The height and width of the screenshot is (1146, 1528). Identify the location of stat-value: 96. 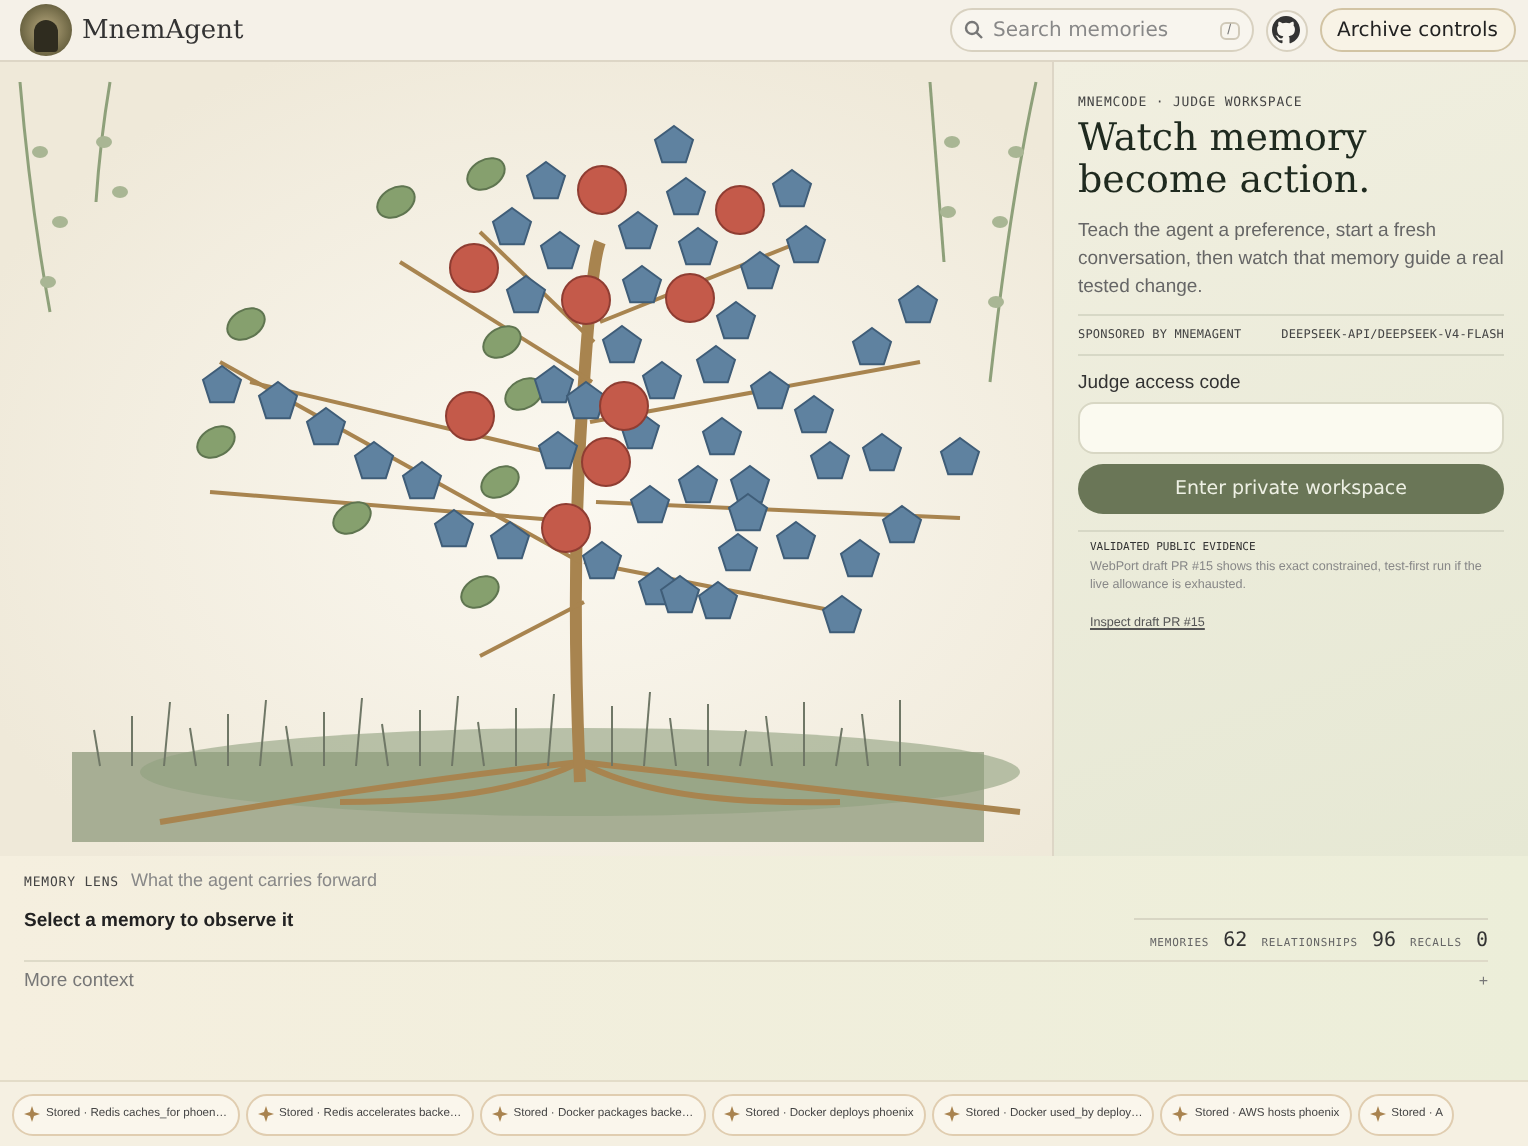
(1383, 941).